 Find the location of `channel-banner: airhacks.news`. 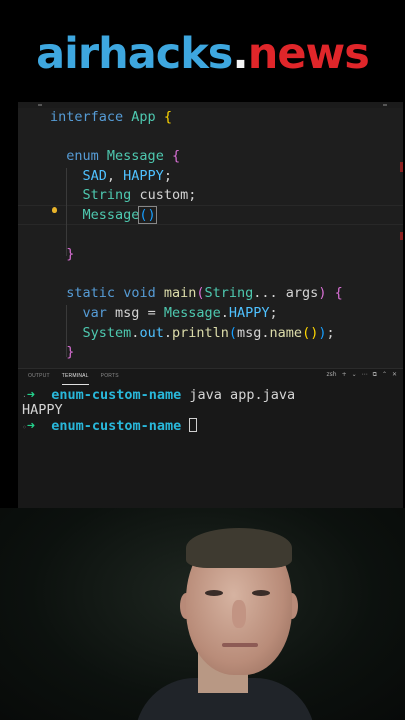

channel-banner: airhacks.news is located at coordinates (202, 51).